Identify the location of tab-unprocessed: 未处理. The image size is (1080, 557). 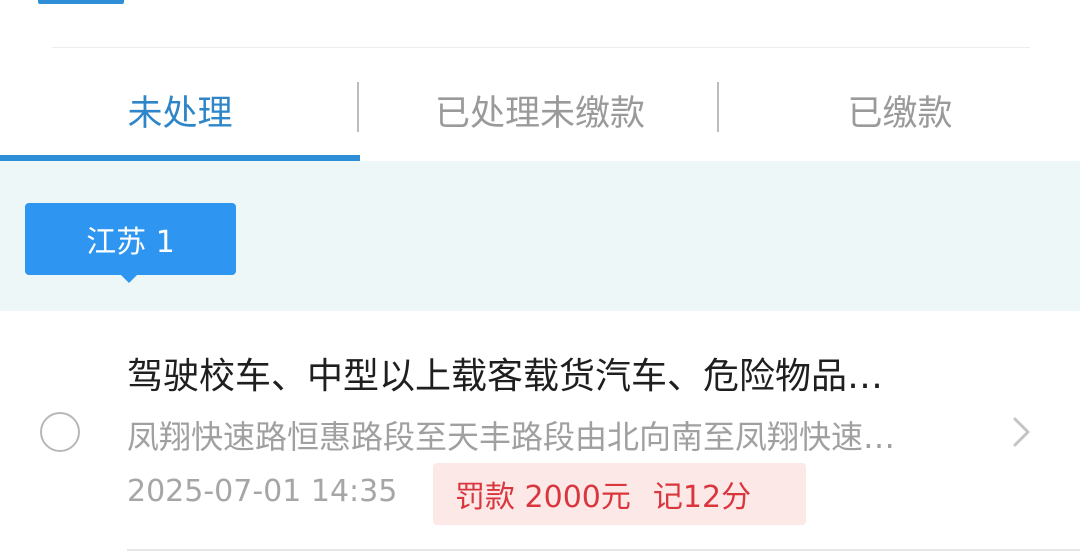
(180, 110).